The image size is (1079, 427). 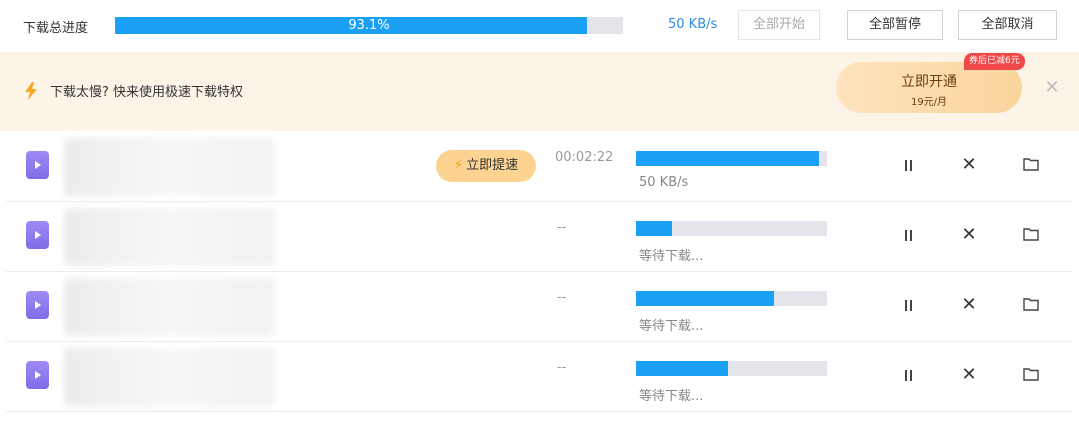 What do you see at coordinates (147, 92) in the screenshot?
I see `promo-text: 下载太慢? 快来使用极速下载特权` at bounding box center [147, 92].